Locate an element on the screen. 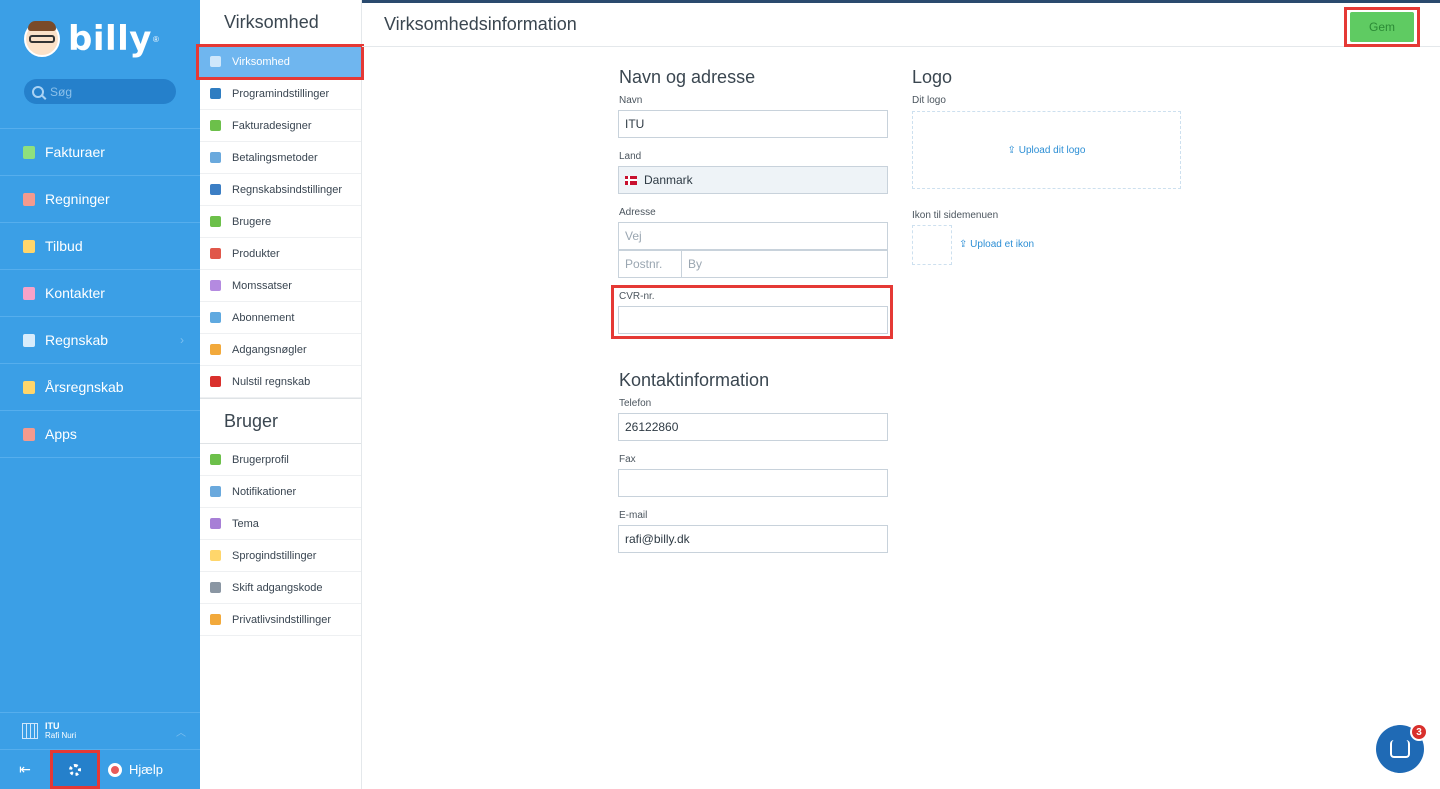 The image size is (1440, 789). notification-icon is located at coordinates (215, 491).